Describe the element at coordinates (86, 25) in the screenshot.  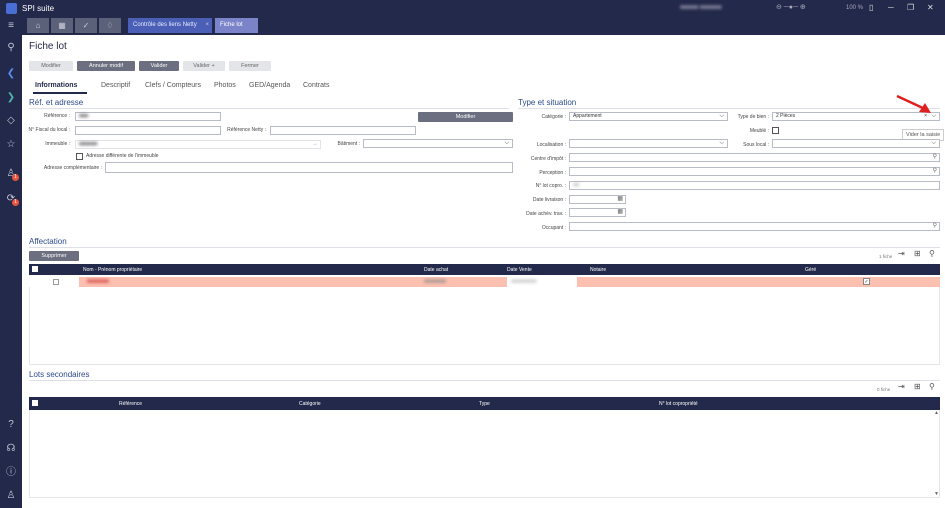
I see `check-icon: ✓` at that location.